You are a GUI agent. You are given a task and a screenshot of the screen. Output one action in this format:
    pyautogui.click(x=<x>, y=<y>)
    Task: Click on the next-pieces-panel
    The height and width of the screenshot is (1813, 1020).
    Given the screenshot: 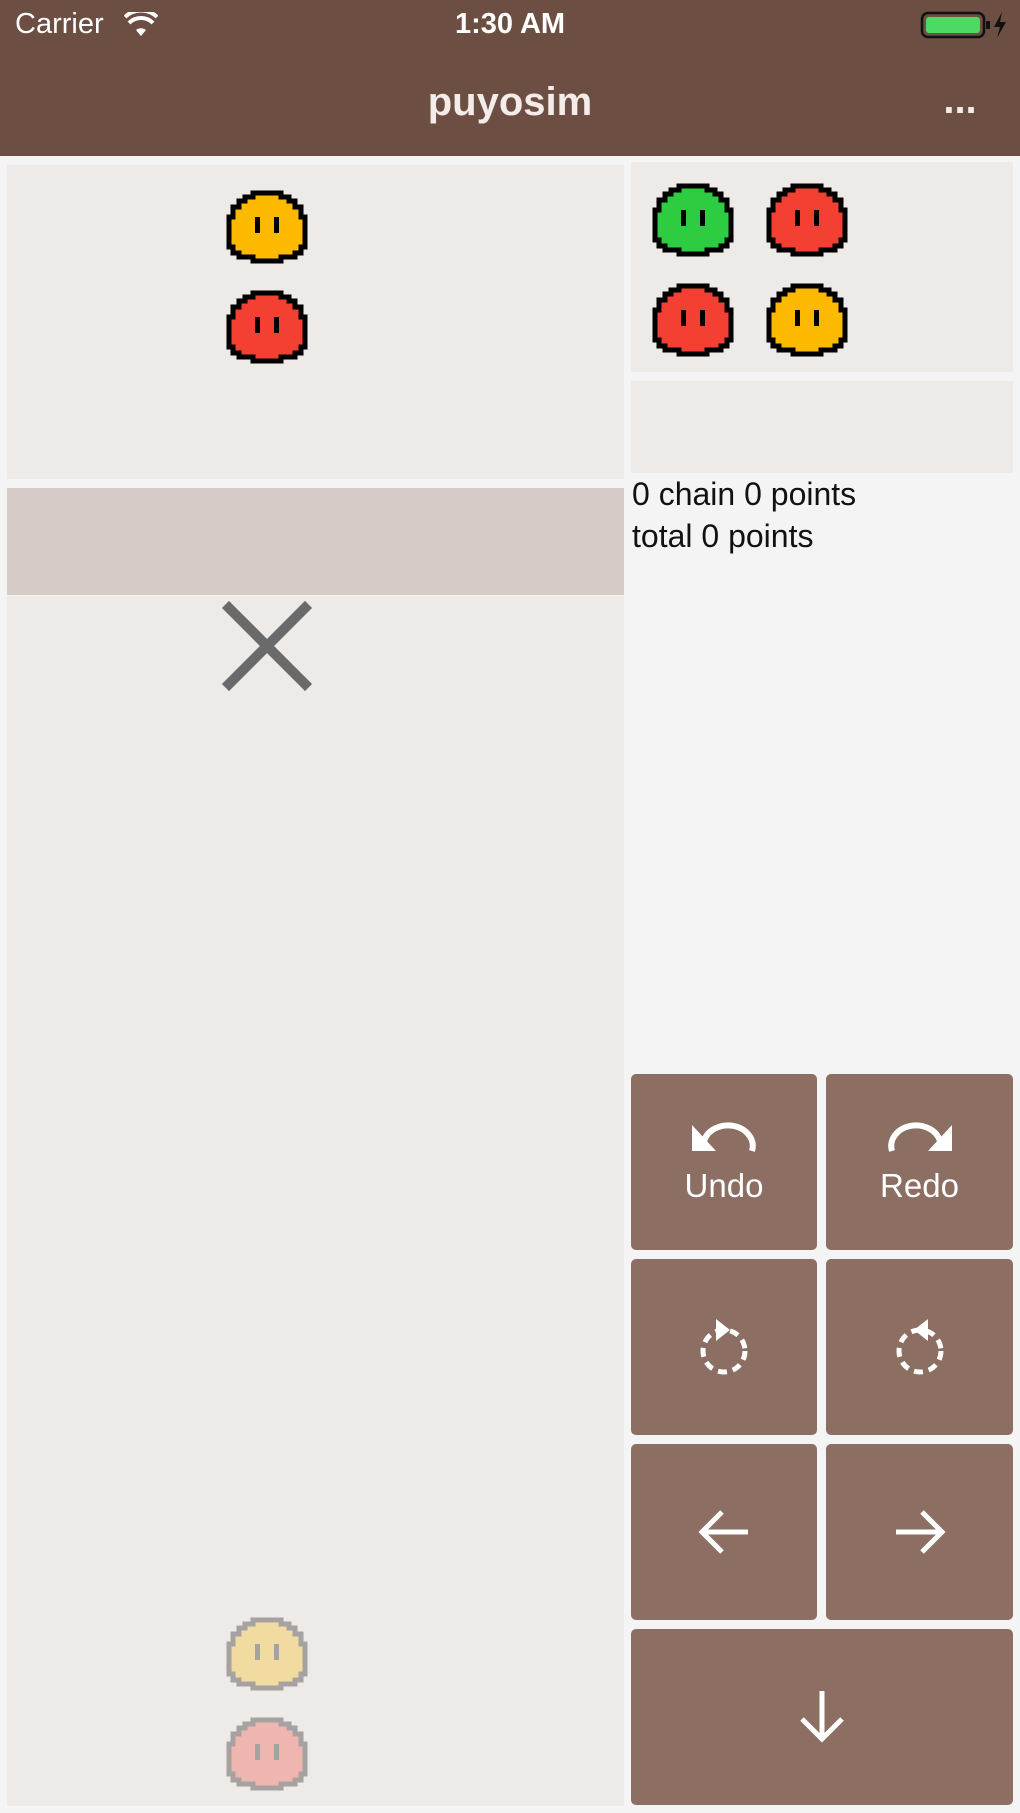 What is the action you would take?
    pyautogui.click(x=822, y=267)
    